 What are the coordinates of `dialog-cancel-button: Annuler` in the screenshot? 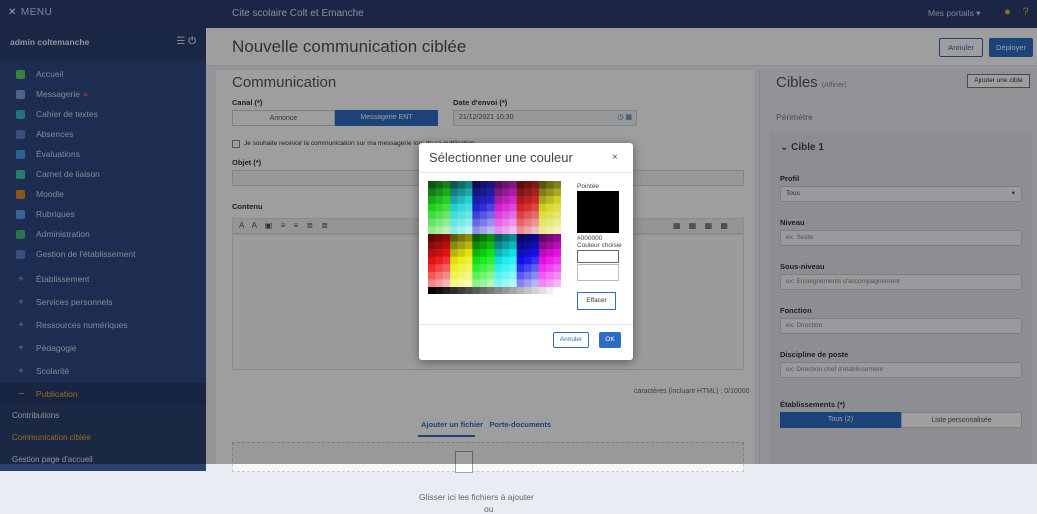 It's located at (571, 340).